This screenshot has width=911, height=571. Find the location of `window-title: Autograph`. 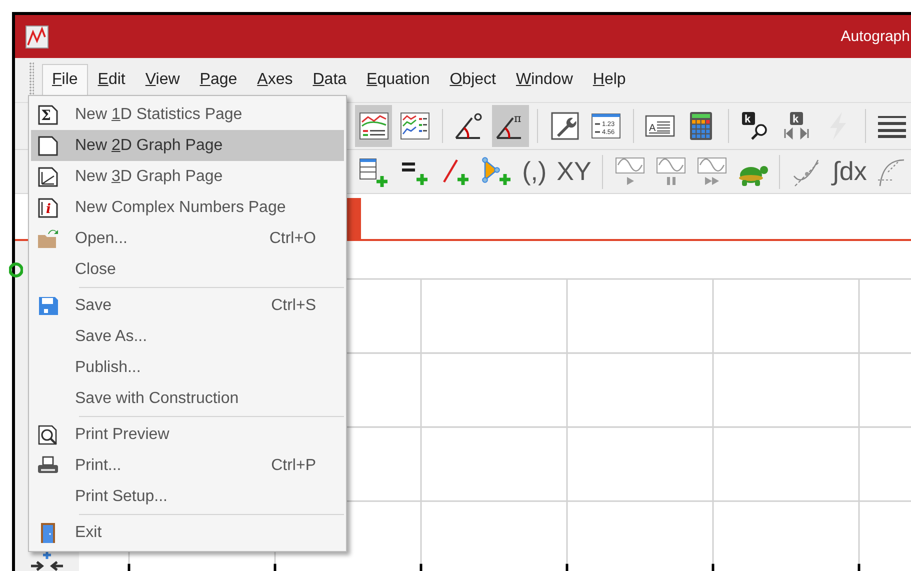

window-title: Autograph is located at coordinates (875, 36).